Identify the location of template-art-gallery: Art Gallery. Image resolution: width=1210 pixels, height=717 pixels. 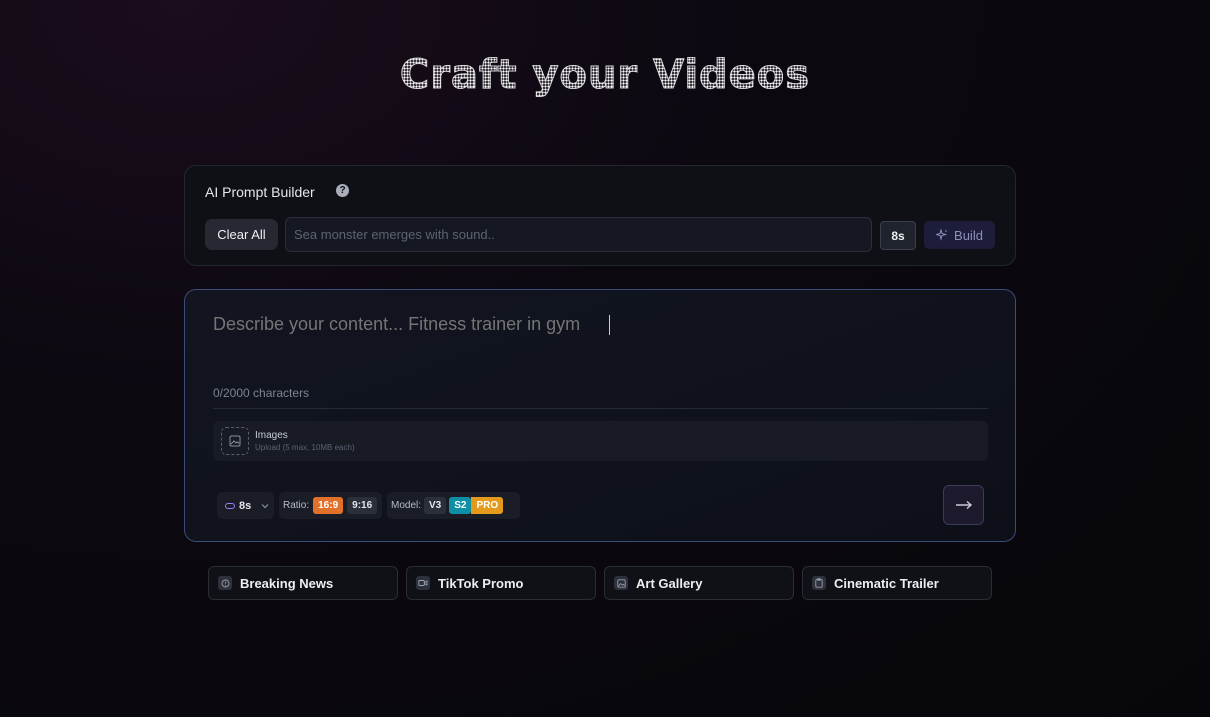
(699, 583).